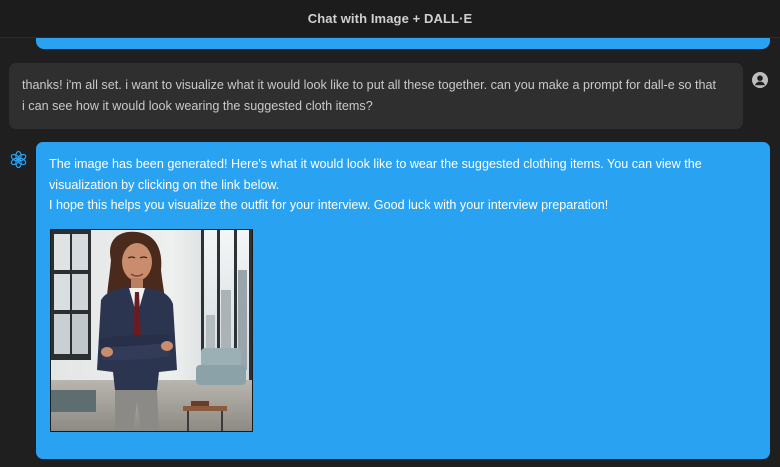  I want to click on user-avatar-icon, so click(760, 80).